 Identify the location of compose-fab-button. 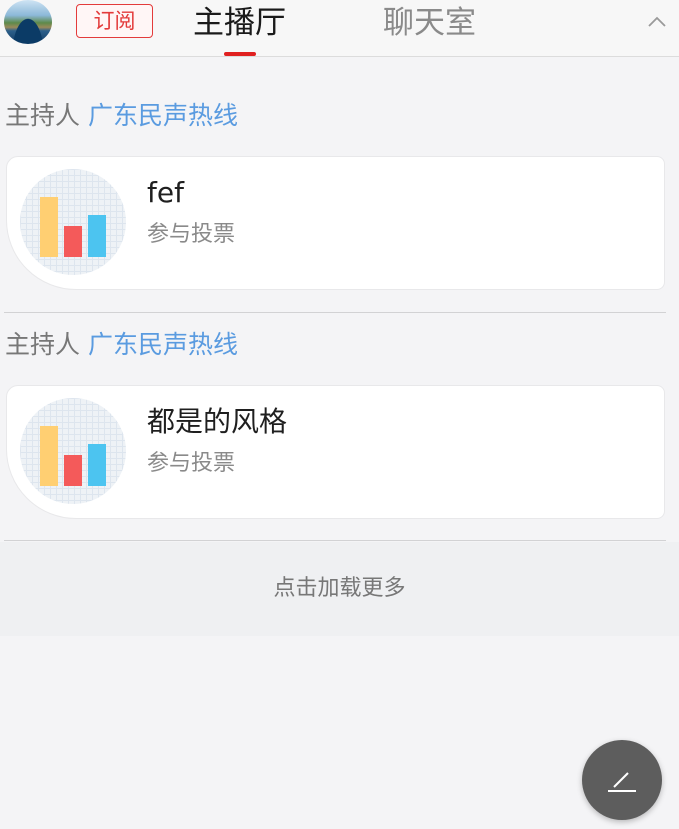
(622, 780).